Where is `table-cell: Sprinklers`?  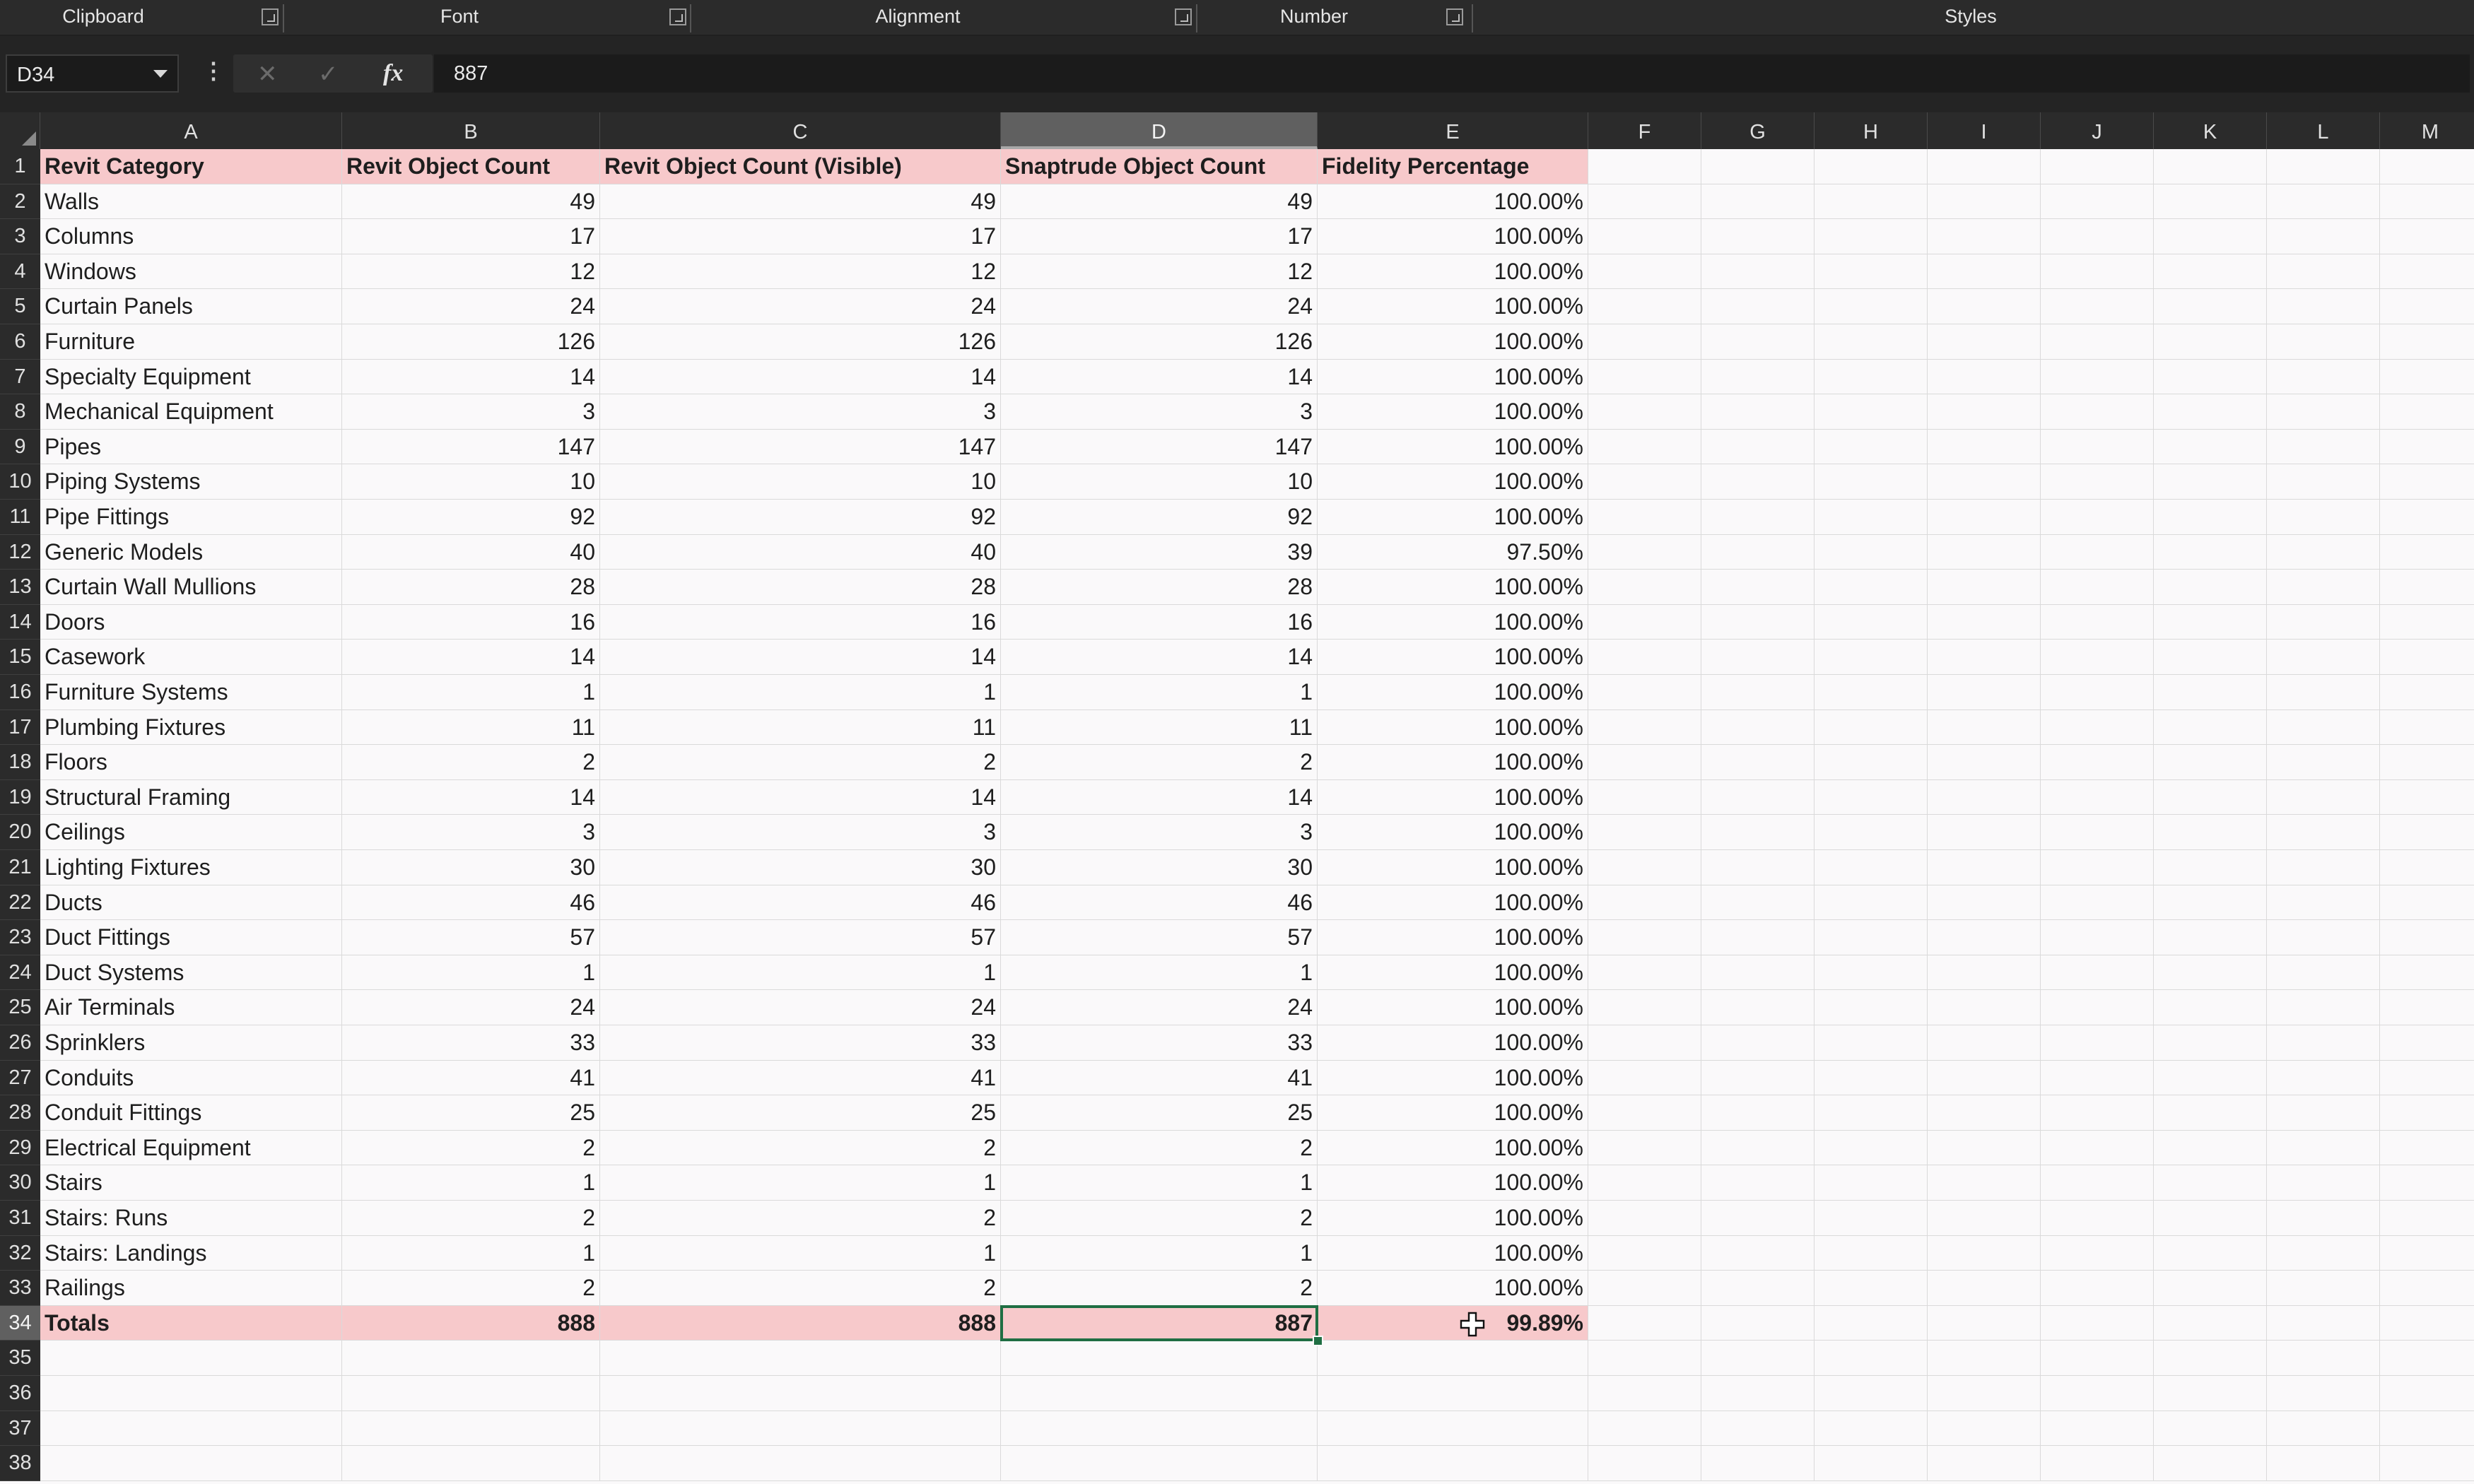
table-cell: Sprinklers is located at coordinates (191, 1043).